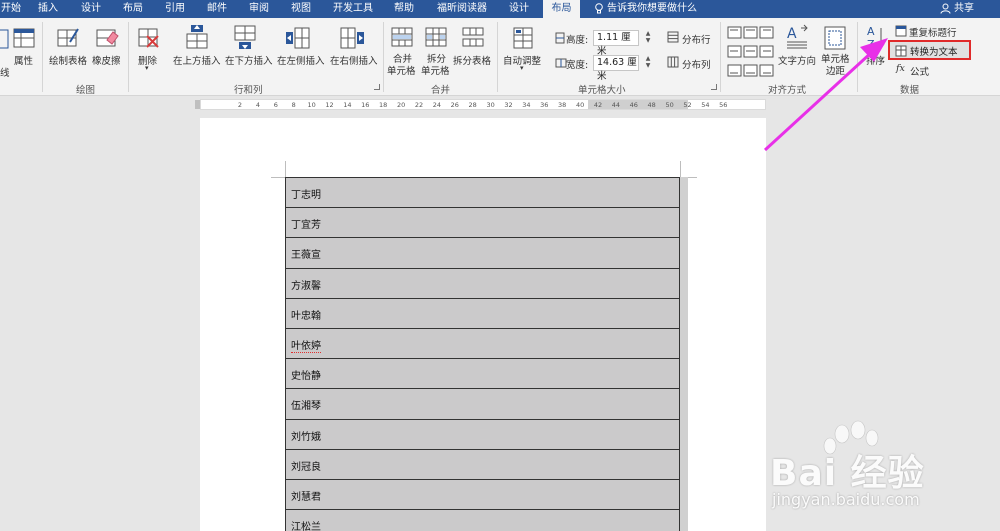 The height and width of the screenshot is (531, 1000). Describe the element at coordinates (419, 105) in the screenshot. I see `ruler-tick: 22` at that location.